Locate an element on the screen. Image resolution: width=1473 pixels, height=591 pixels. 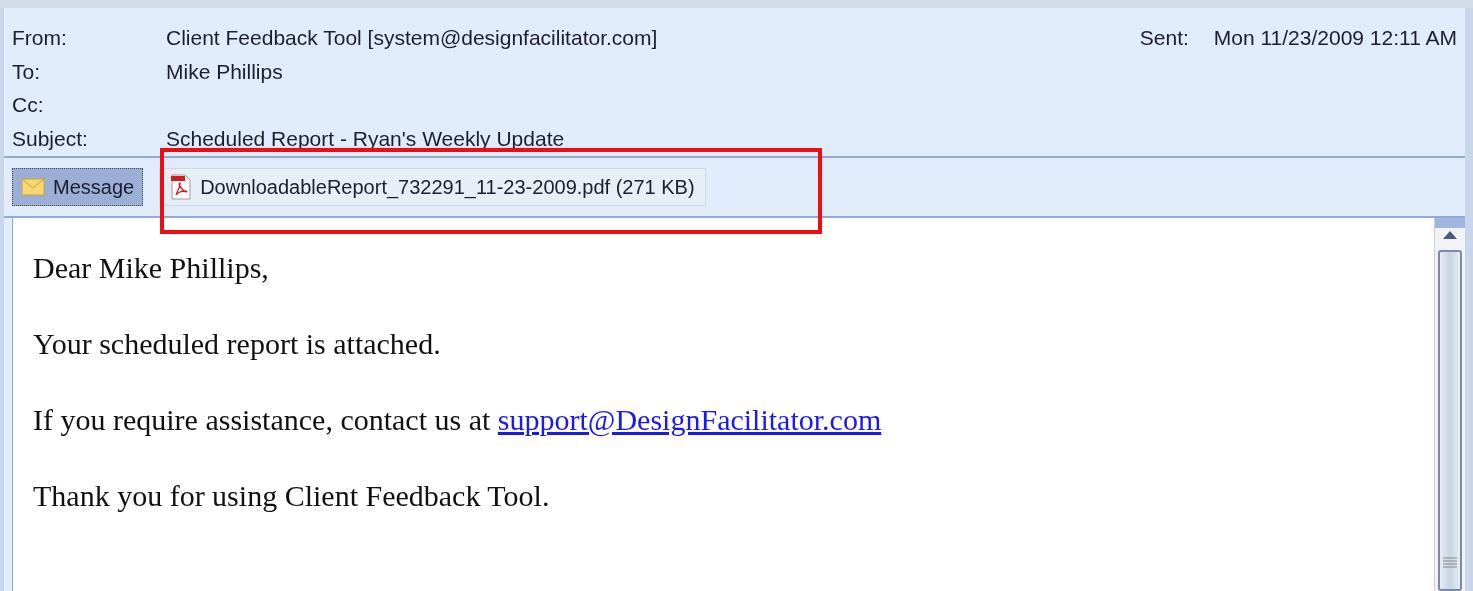
splitter-handle is located at coordinates (1450, 223).